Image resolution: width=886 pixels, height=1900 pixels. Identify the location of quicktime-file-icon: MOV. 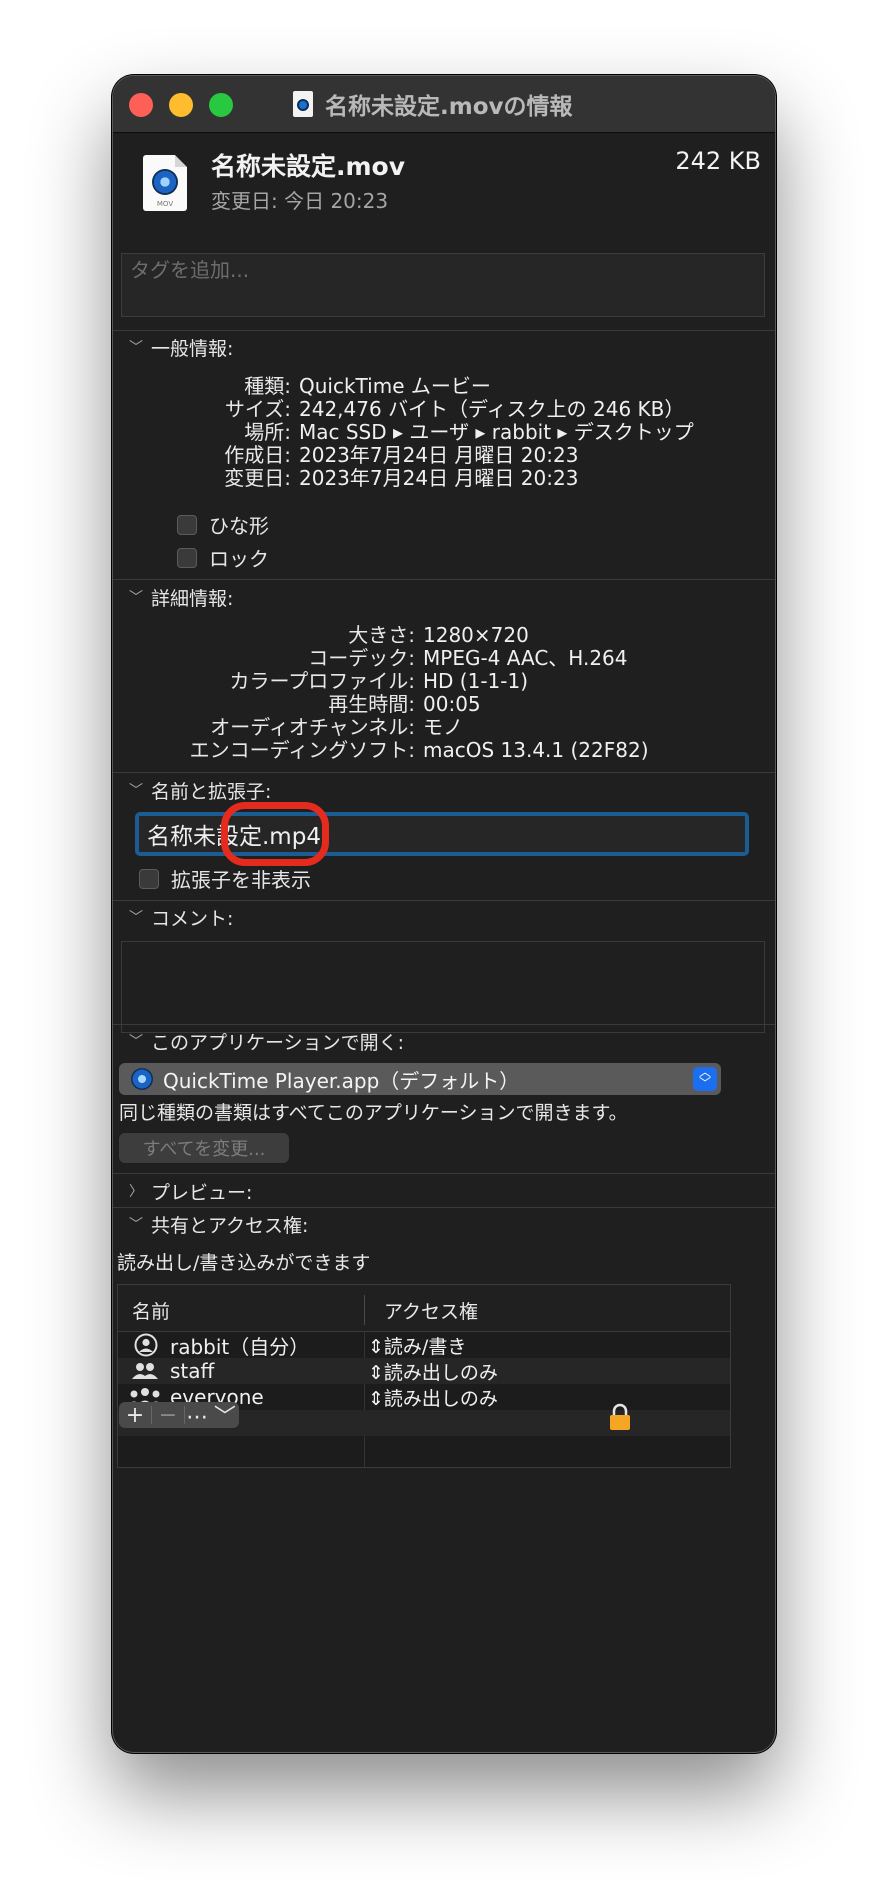
(165, 183).